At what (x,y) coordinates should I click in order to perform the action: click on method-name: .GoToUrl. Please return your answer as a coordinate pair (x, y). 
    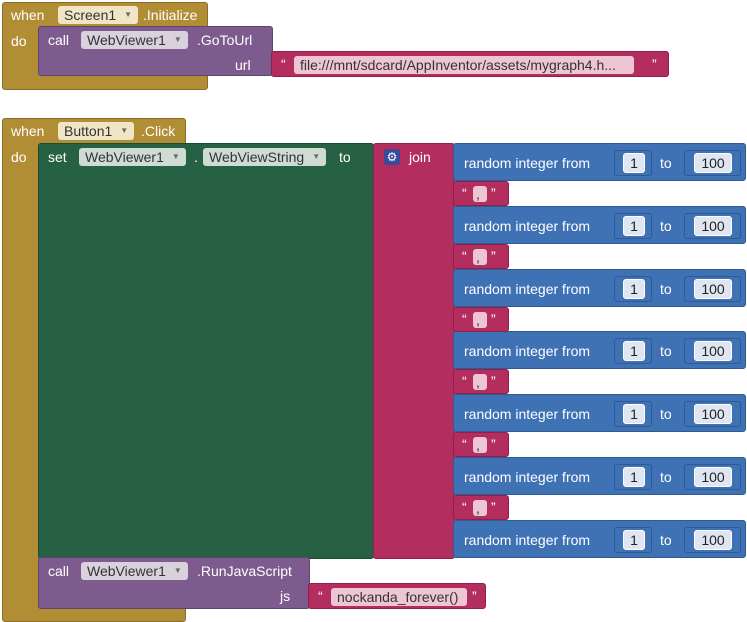
    Looking at the image, I should click on (225, 40).